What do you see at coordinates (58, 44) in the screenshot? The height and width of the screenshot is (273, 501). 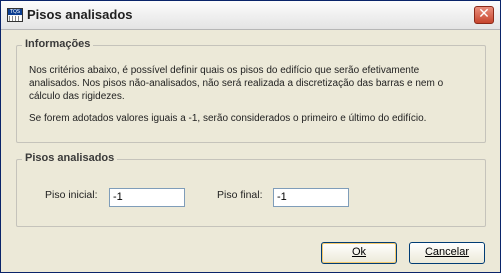 I see `info-group-title: Informações` at bounding box center [58, 44].